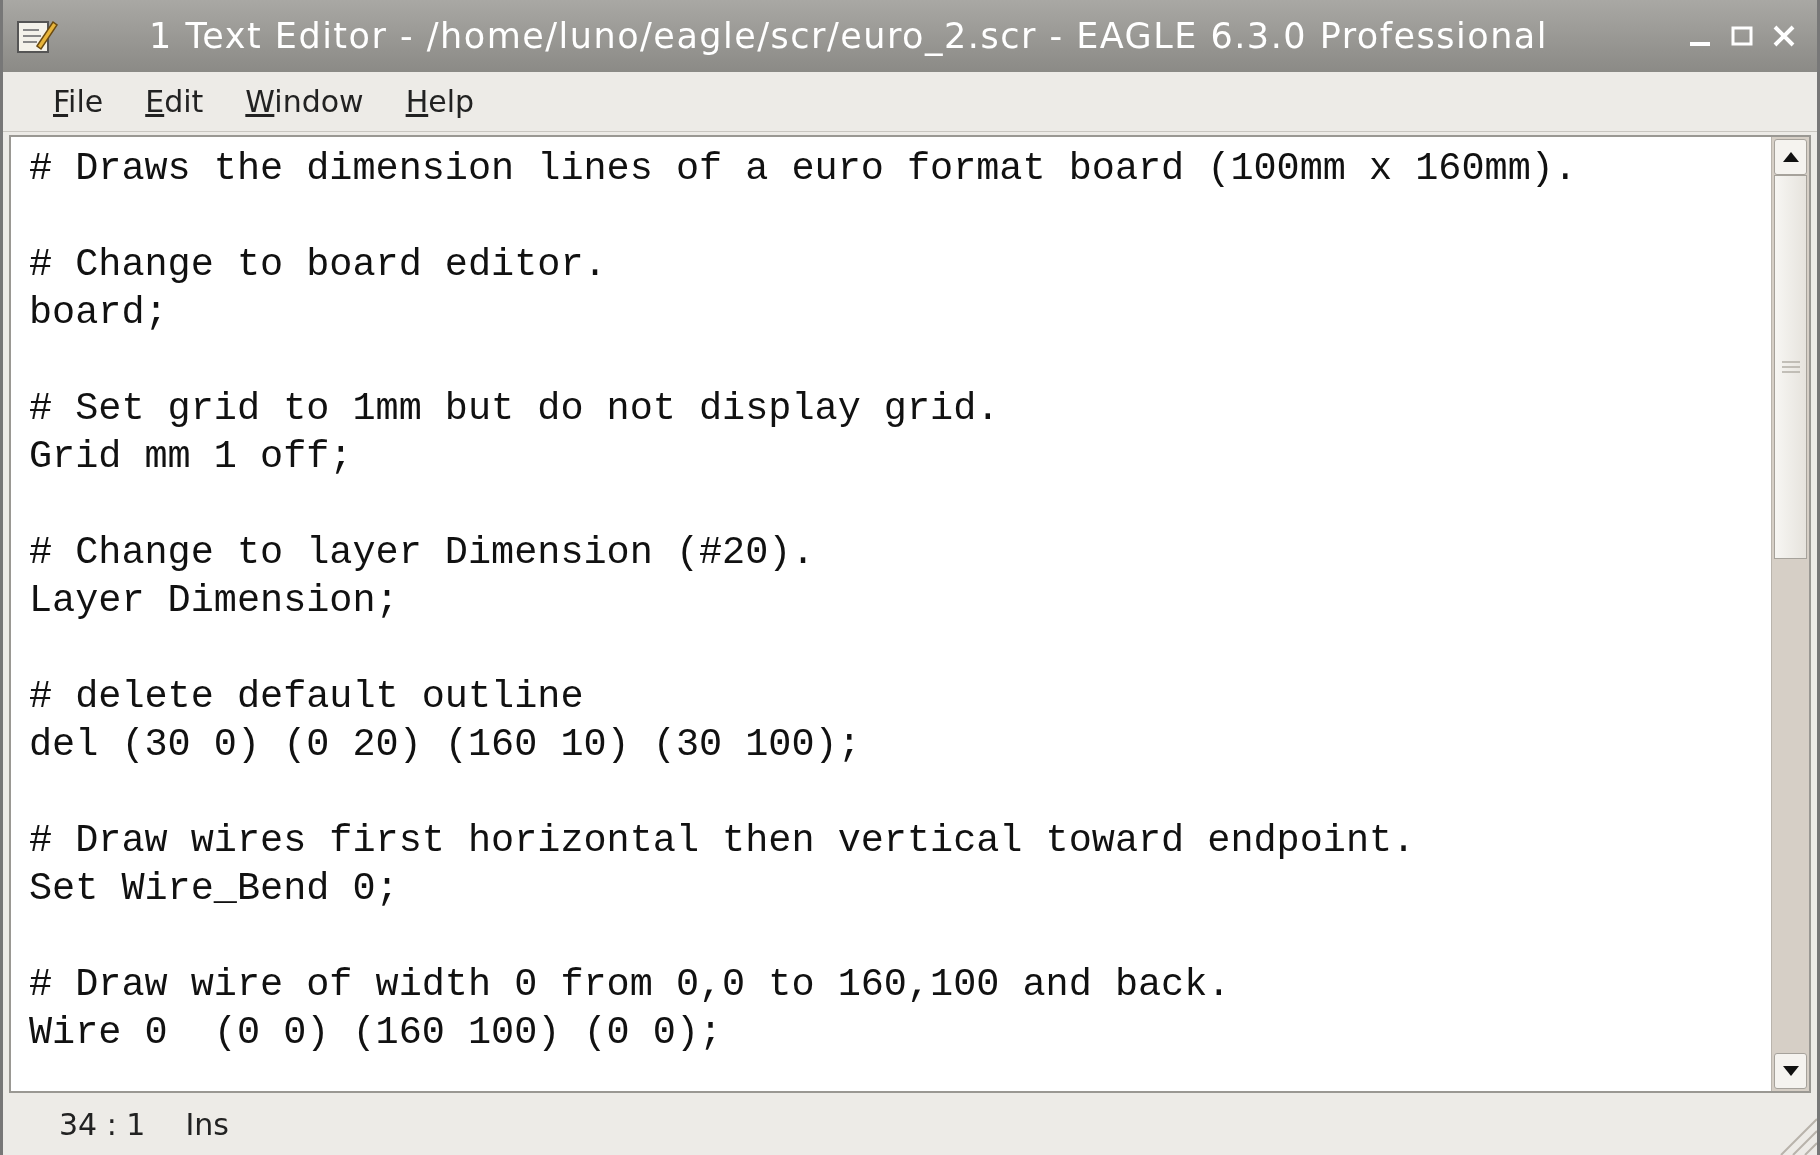  What do you see at coordinates (440, 101) in the screenshot?
I see `menu-item: Help` at bounding box center [440, 101].